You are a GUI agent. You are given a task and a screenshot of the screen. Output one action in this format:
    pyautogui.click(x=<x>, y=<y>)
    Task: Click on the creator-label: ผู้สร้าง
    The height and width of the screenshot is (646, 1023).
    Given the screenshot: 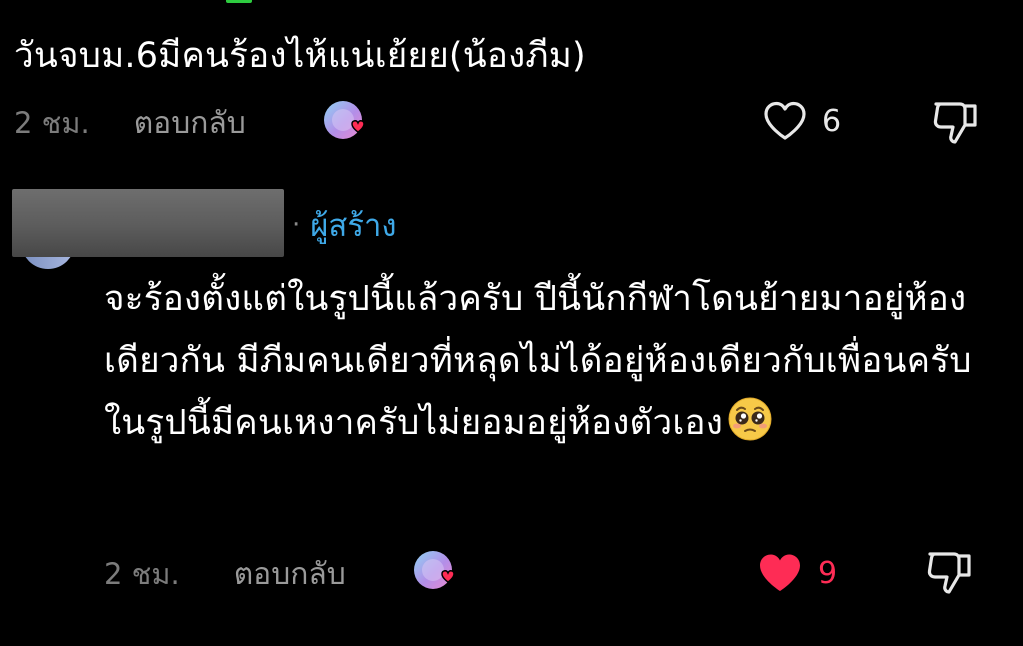 What is the action you would take?
    pyautogui.click(x=353, y=226)
    